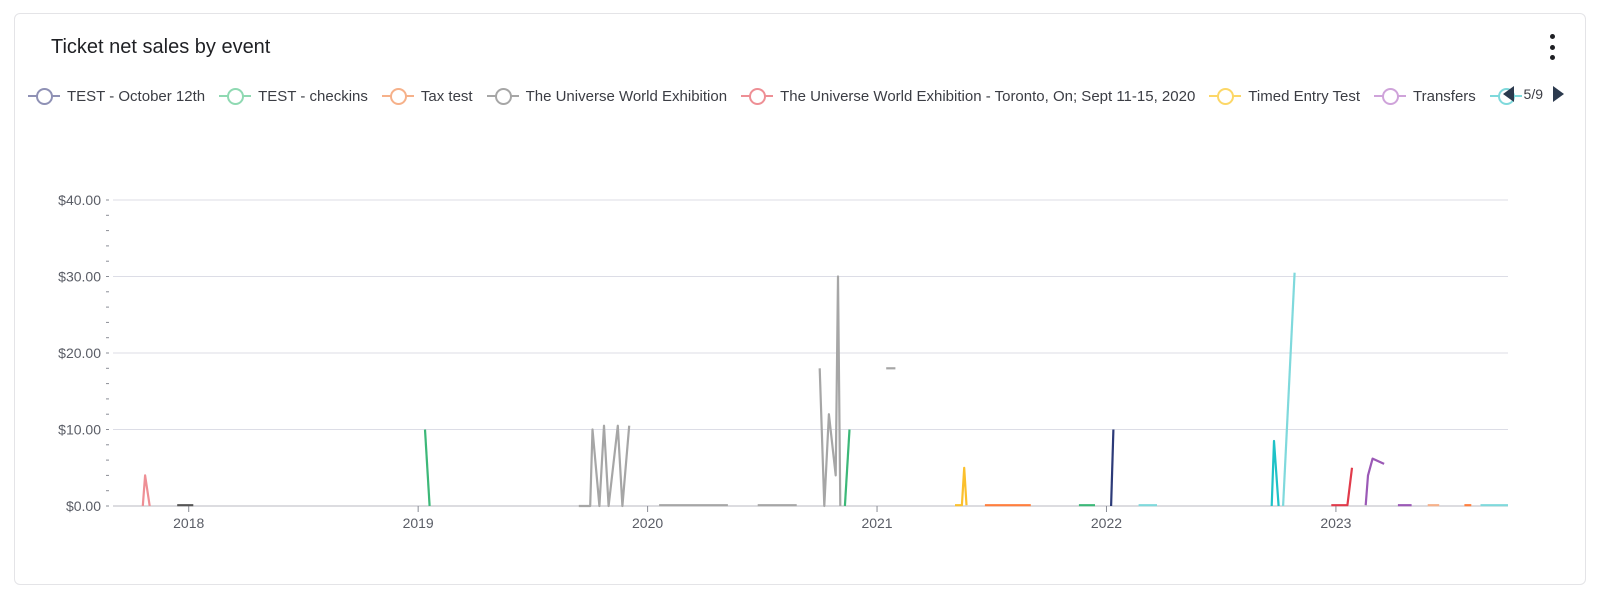 The image size is (1600, 598). What do you see at coordinates (188, 523) in the screenshot?
I see `x-tick-label: 2018` at bounding box center [188, 523].